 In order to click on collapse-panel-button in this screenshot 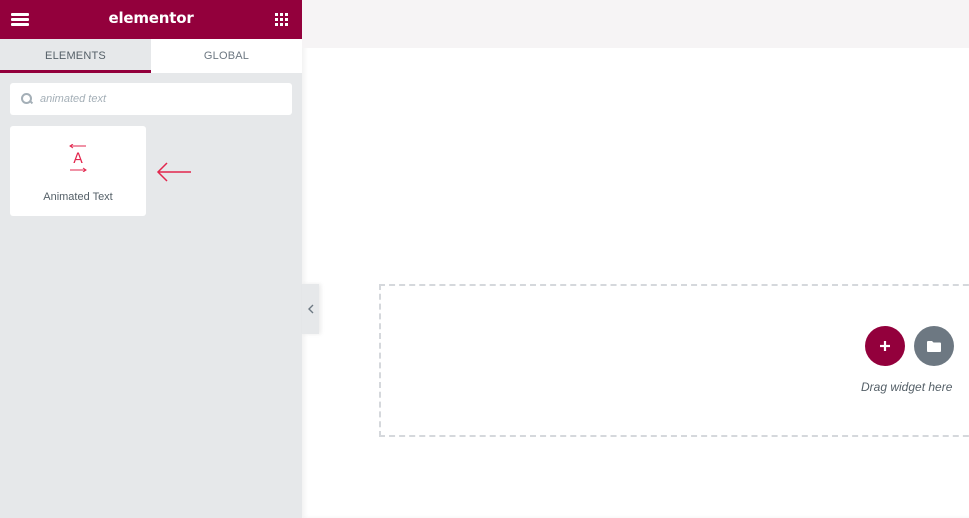, I will do `click(310, 309)`.